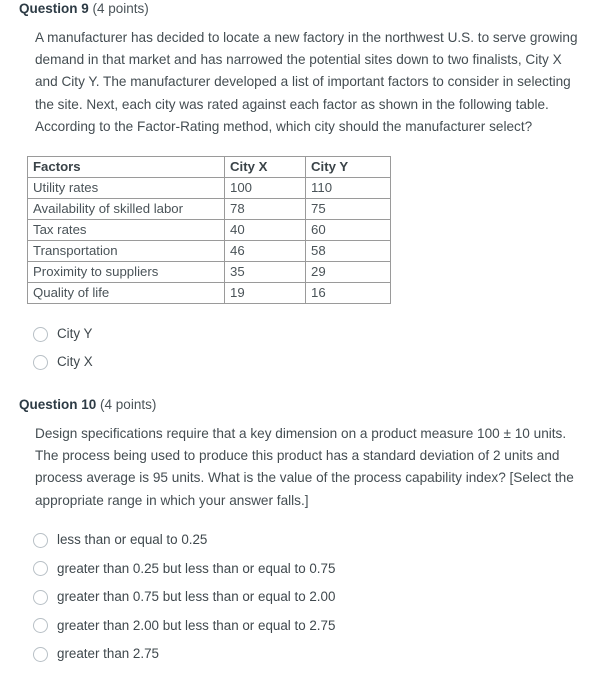 The height and width of the screenshot is (677, 609). I want to click on table-row: Tax rates 40 60, so click(209, 230).